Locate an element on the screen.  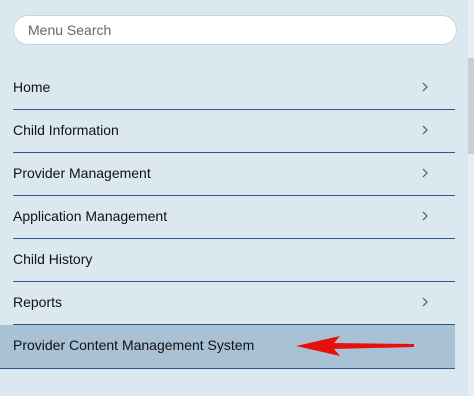
menu-item-label: Child Information is located at coordinates (66, 130).